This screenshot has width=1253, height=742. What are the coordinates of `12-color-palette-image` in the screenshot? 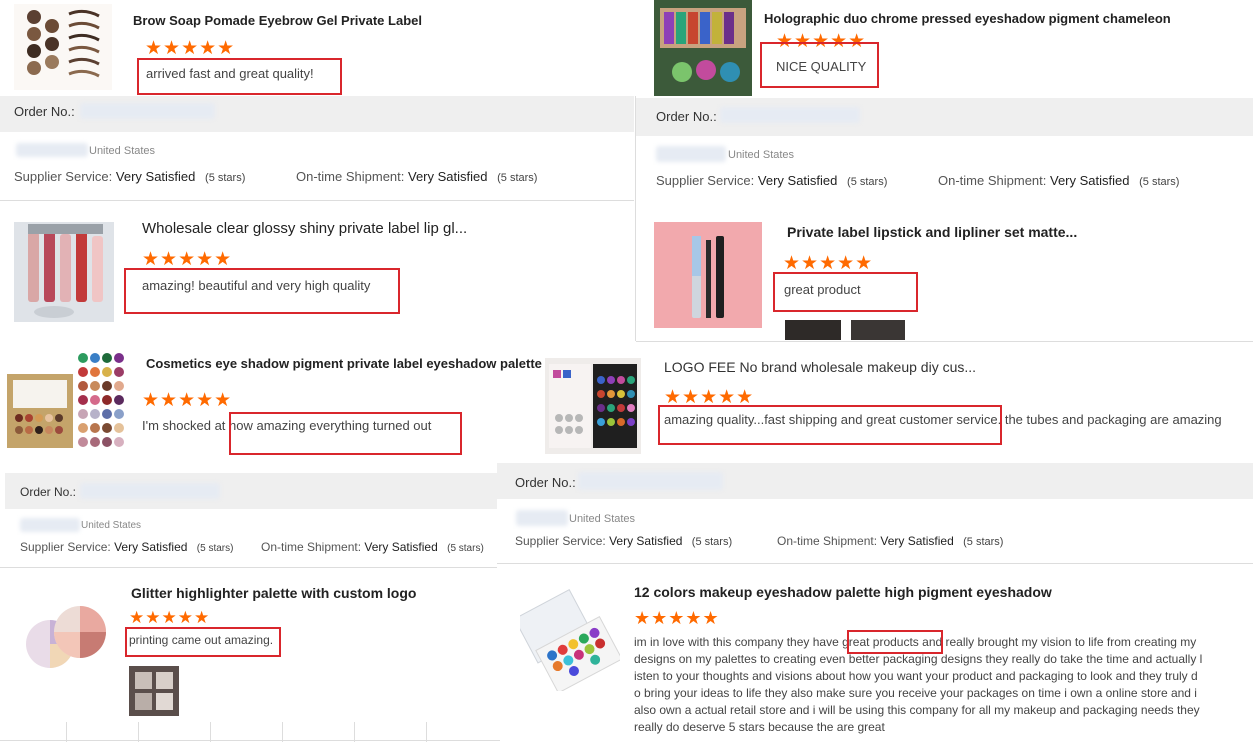 It's located at (570, 638).